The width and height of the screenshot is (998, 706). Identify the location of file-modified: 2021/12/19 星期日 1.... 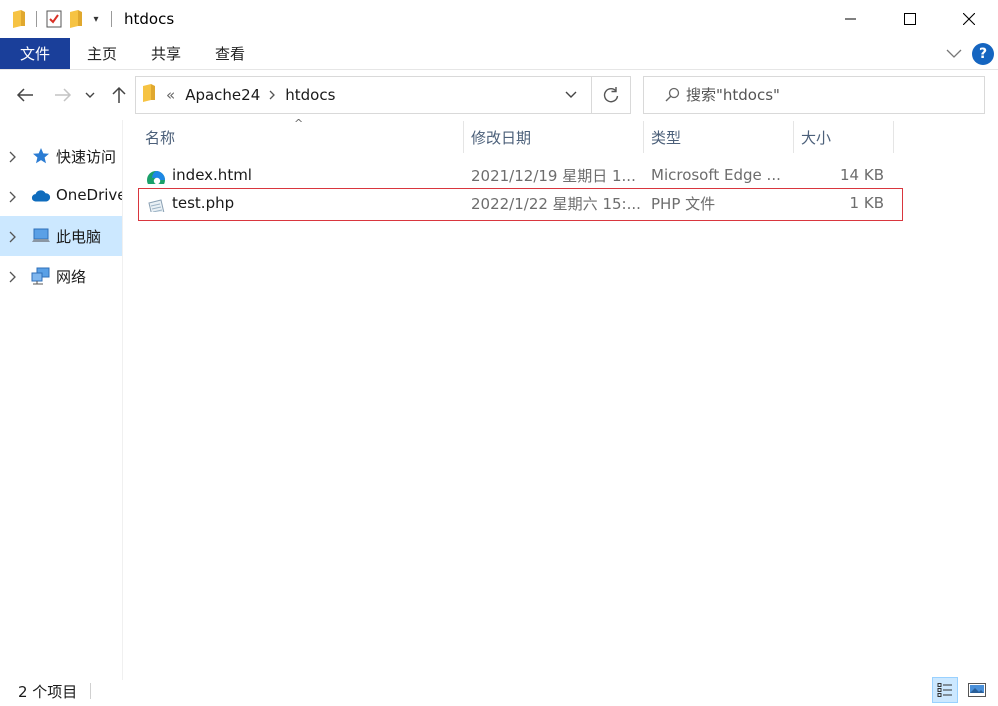
(553, 175).